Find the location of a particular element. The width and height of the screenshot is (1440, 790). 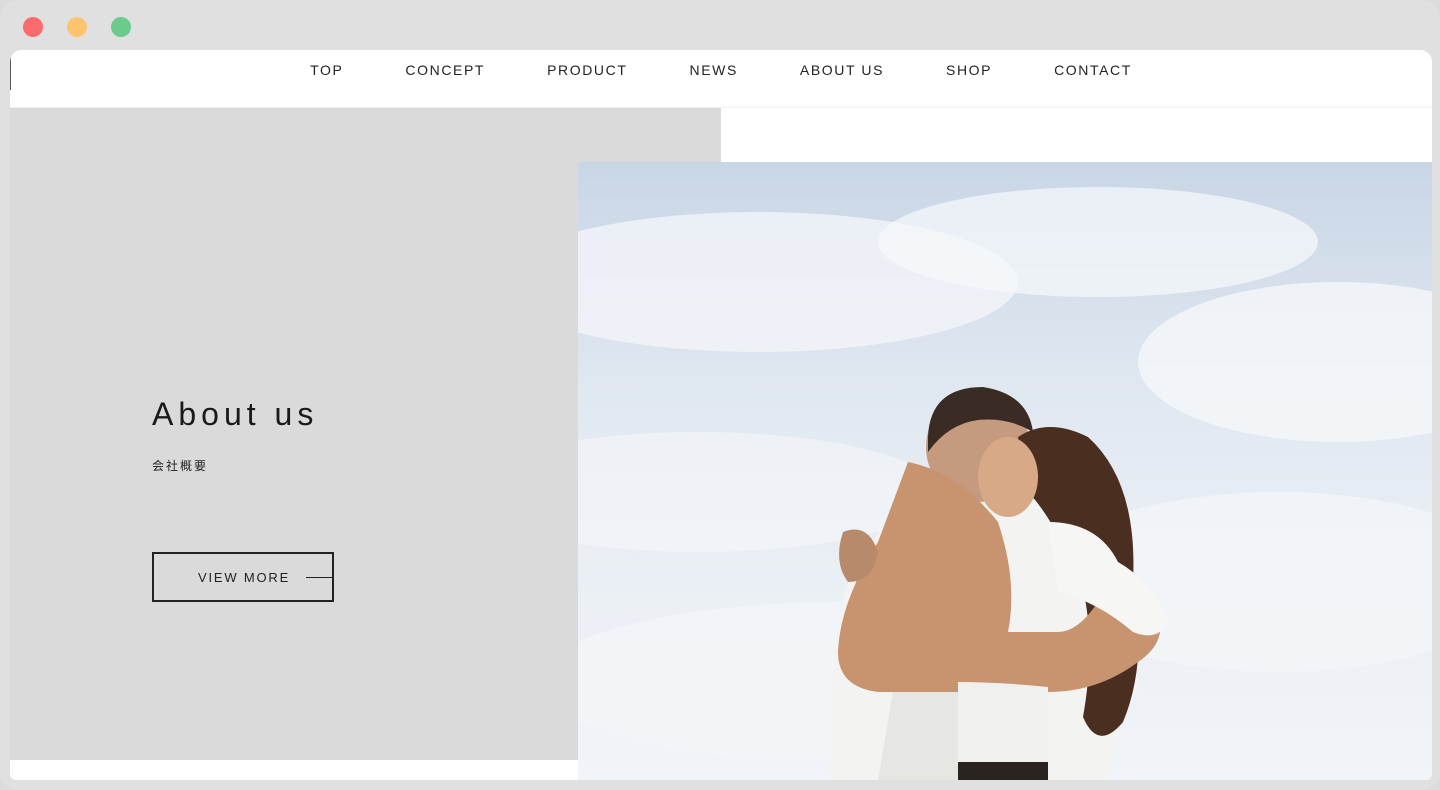

minimize-window-button is located at coordinates (77, 27).